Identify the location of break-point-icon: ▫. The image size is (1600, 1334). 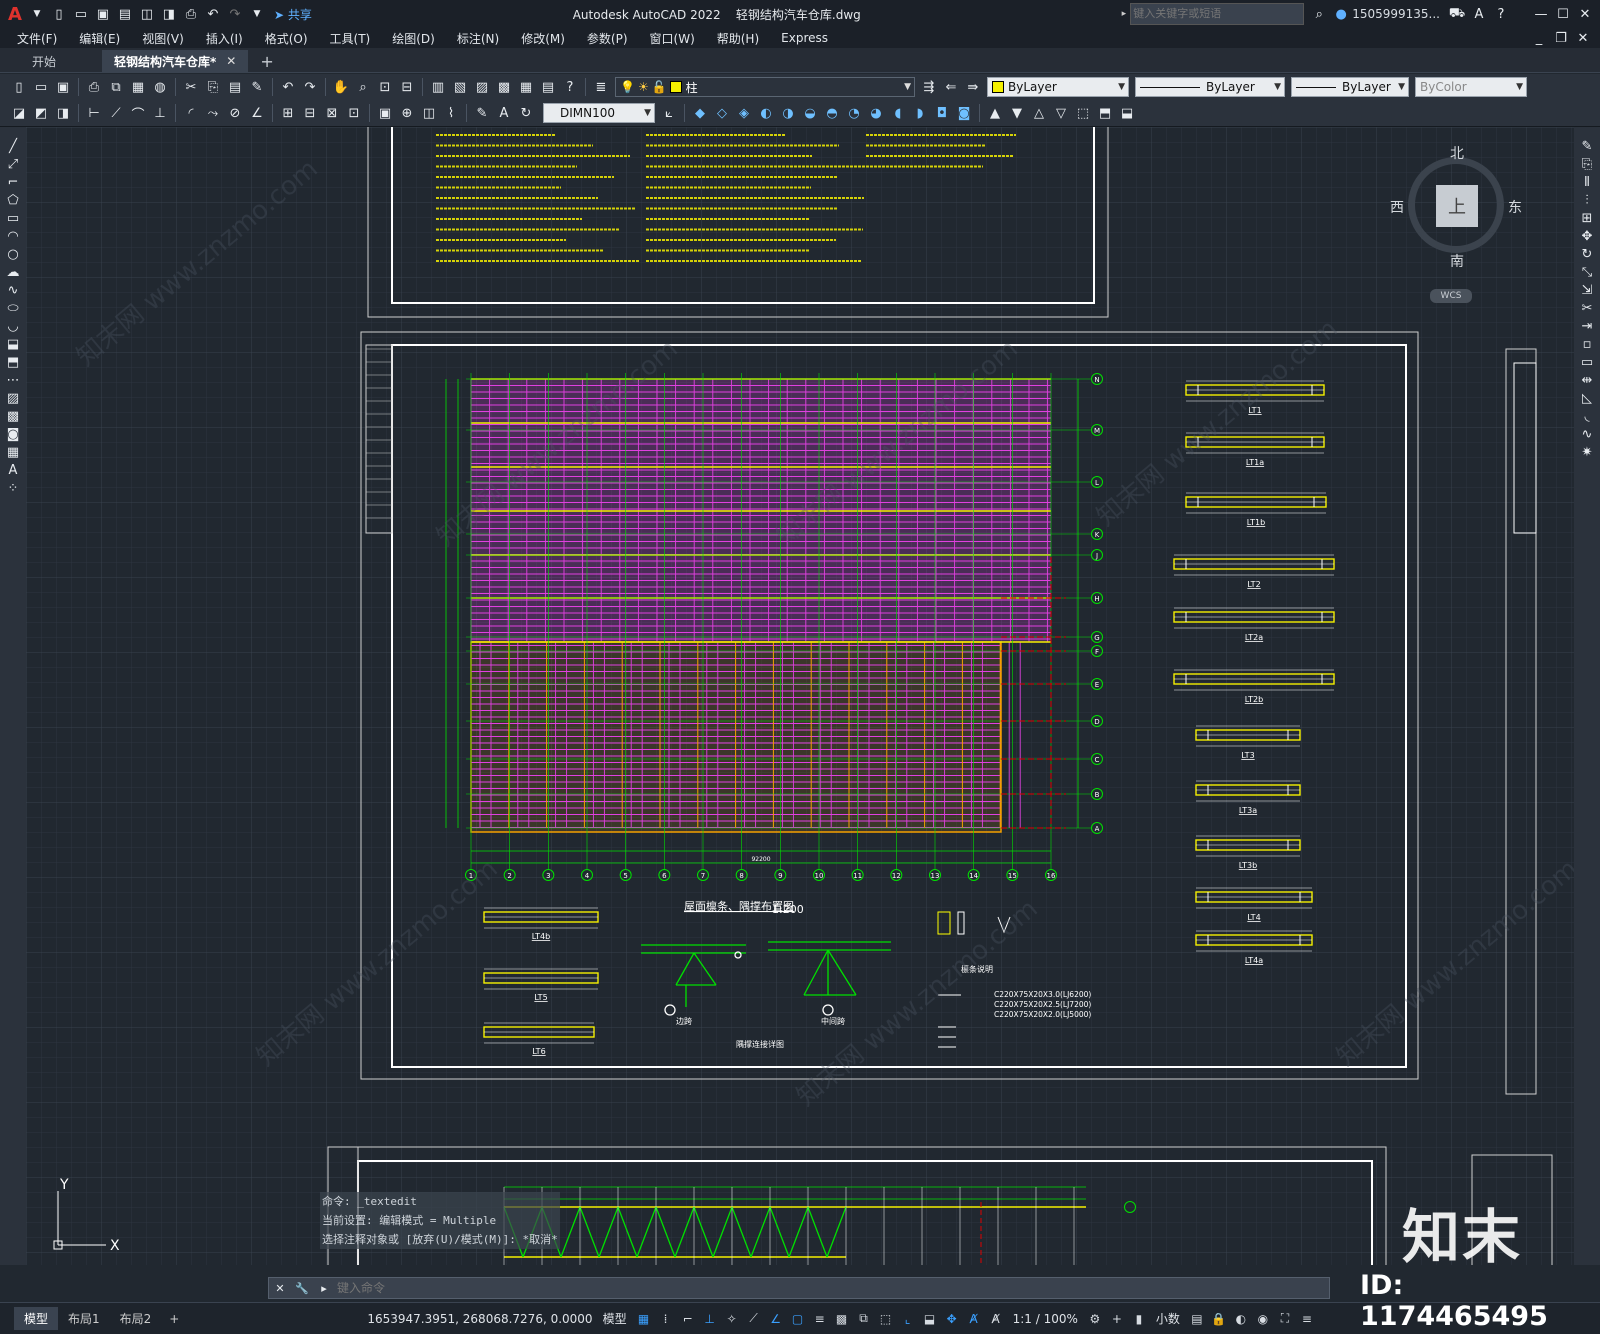
(1587, 344).